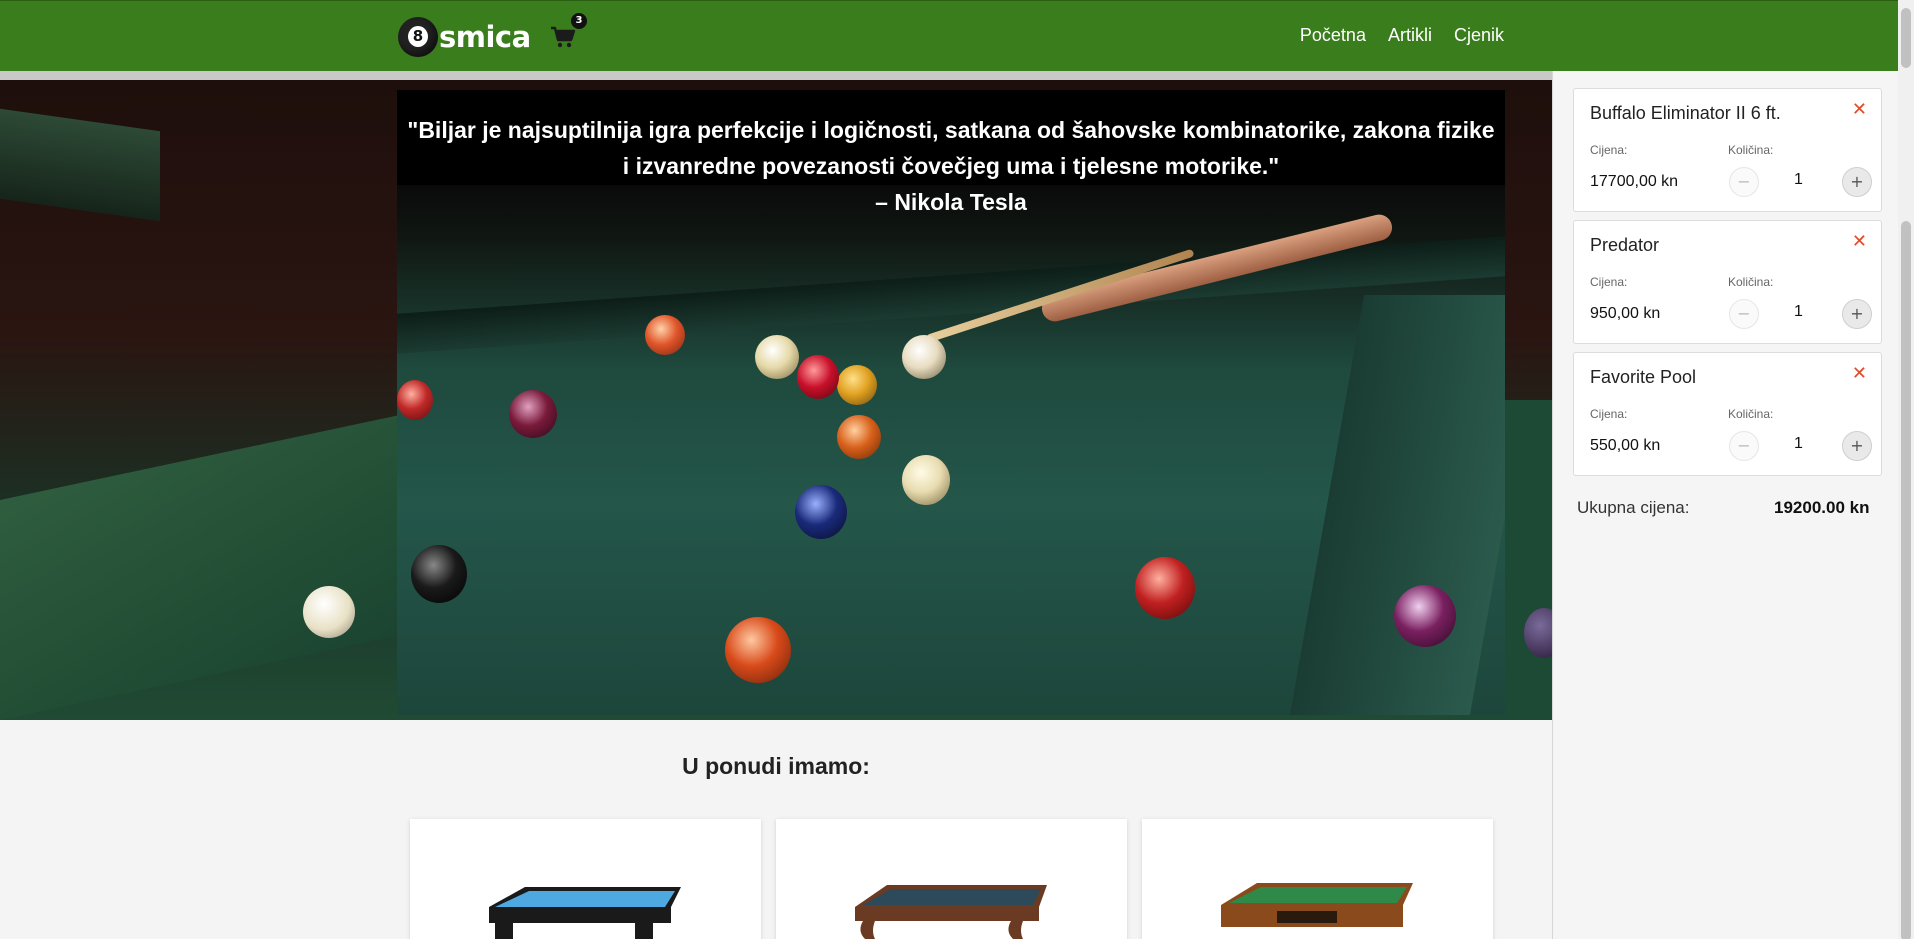 Image resolution: width=1914 pixels, height=939 pixels. I want to click on total-price-label: Ukupna cijena:, so click(1633, 507).